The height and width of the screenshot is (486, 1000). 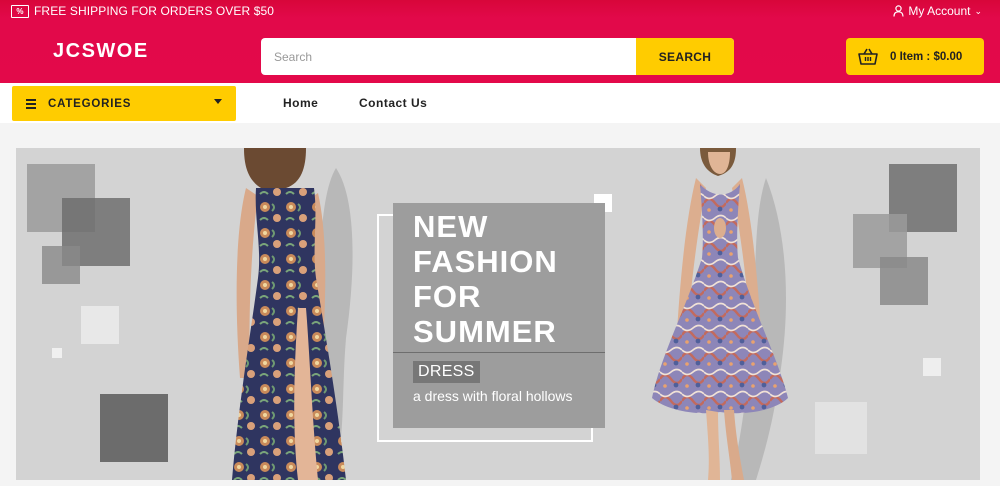 What do you see at coordinates (292, 314) in the screenshot?
I see `model-floral-navy-dress-image` at bounding box center [292, 314].